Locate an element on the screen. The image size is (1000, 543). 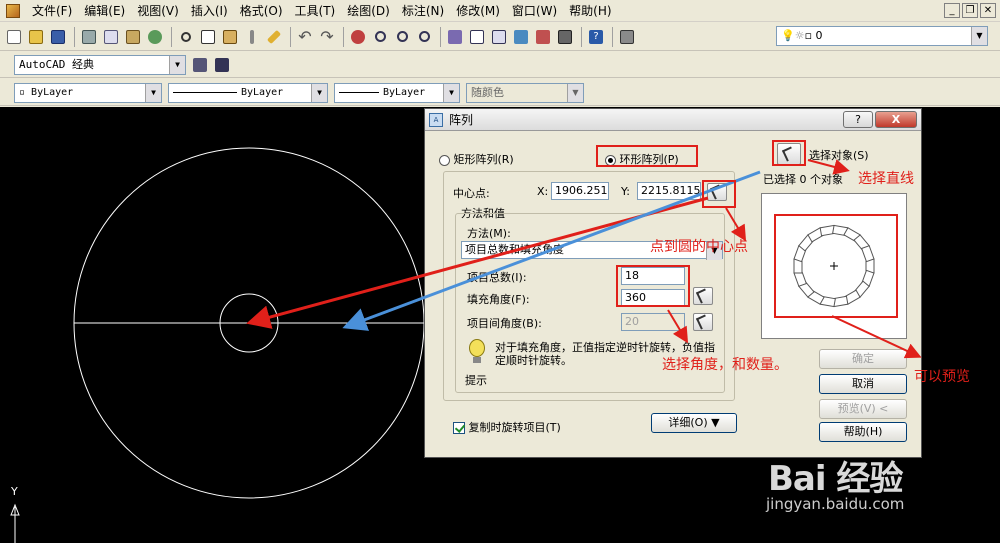
watermark-brand: Bai 经验 is located at coordinates (835, 479).